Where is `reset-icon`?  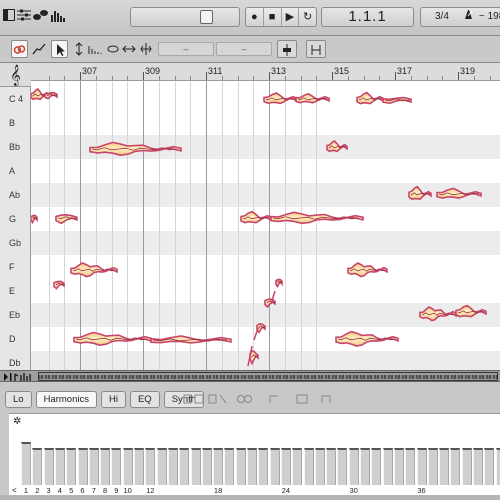 reset-icon is located at coordinates (303, 400).